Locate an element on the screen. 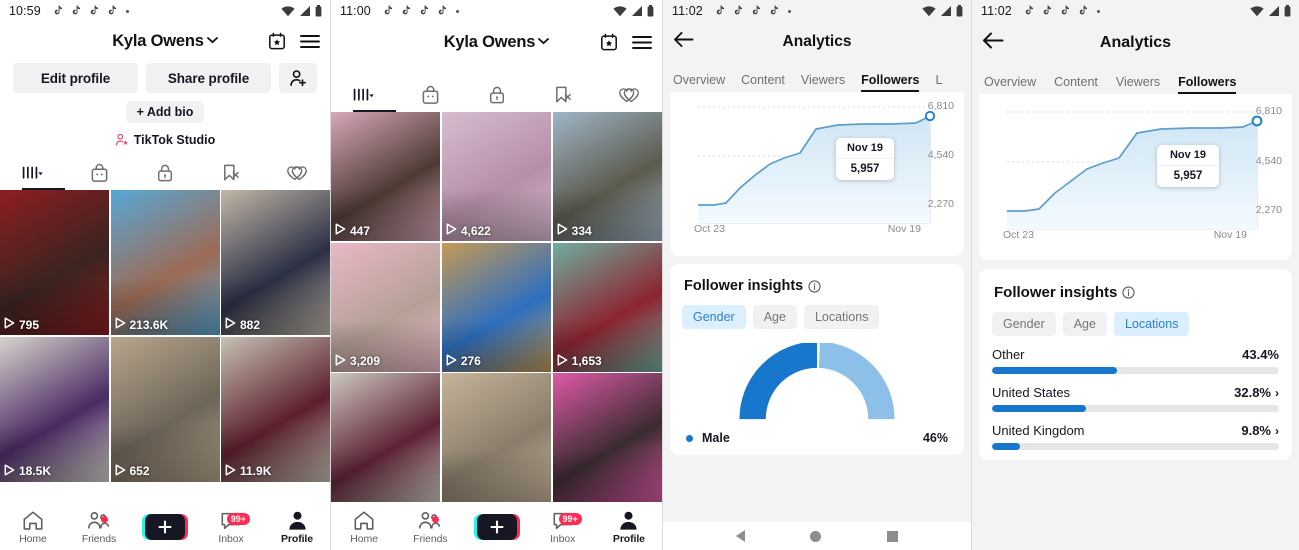 This screenshot has height=550, width=1299. location-percent: 32.8% is located at coordinates (1252, 392).